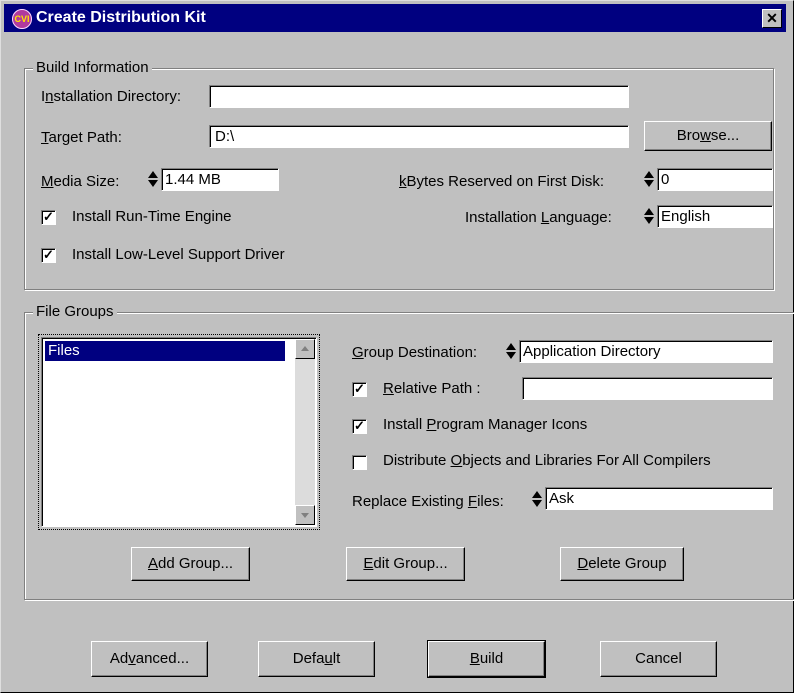 This screenshot has height=693, width=794. What do you see at coordinates (179, 432) in the screenshot?
I see `file-groups-listbox: Files` at bounding box center [179, 432].